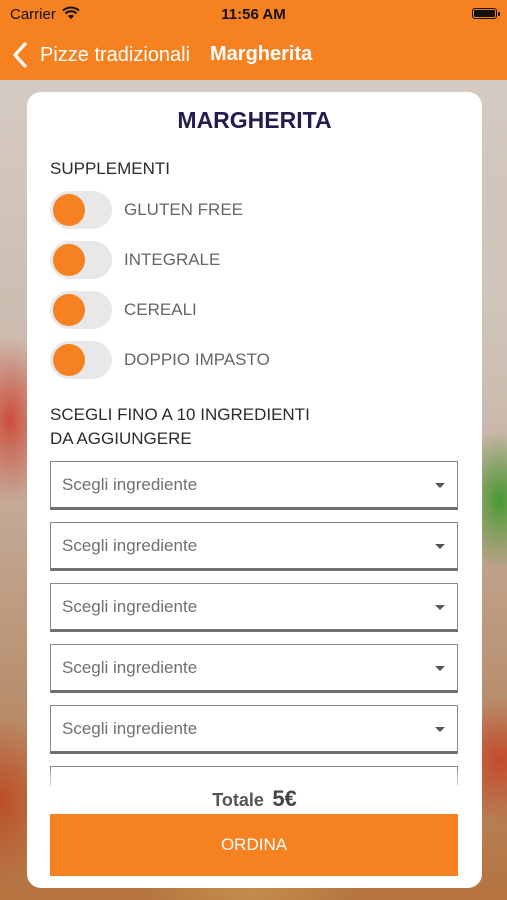 The image size is (507, 900). What do you see at coordinates (254, 607) in the screenshot?
I see `ingredient-select-3: Scegli ingrediente` at bounding box center [254, 607].